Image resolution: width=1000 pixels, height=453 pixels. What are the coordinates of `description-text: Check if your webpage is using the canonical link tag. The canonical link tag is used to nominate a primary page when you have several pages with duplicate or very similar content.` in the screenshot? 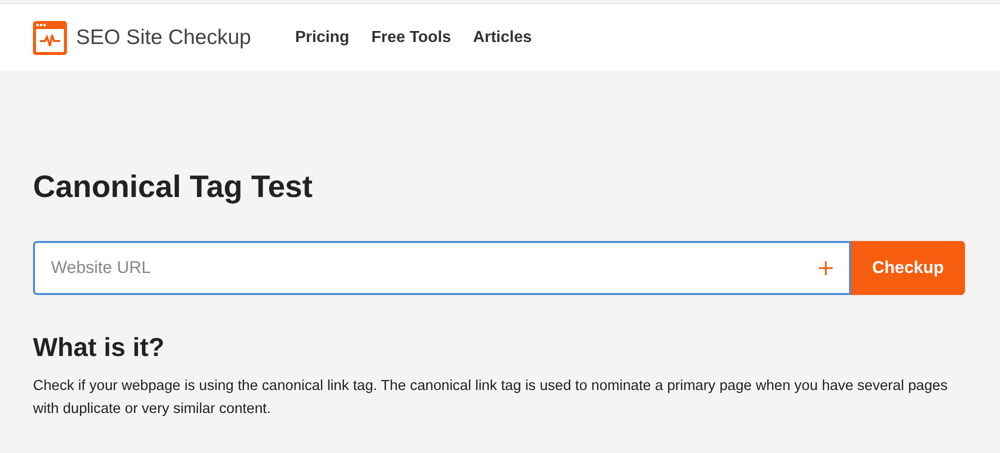 It's located at (491, 398).